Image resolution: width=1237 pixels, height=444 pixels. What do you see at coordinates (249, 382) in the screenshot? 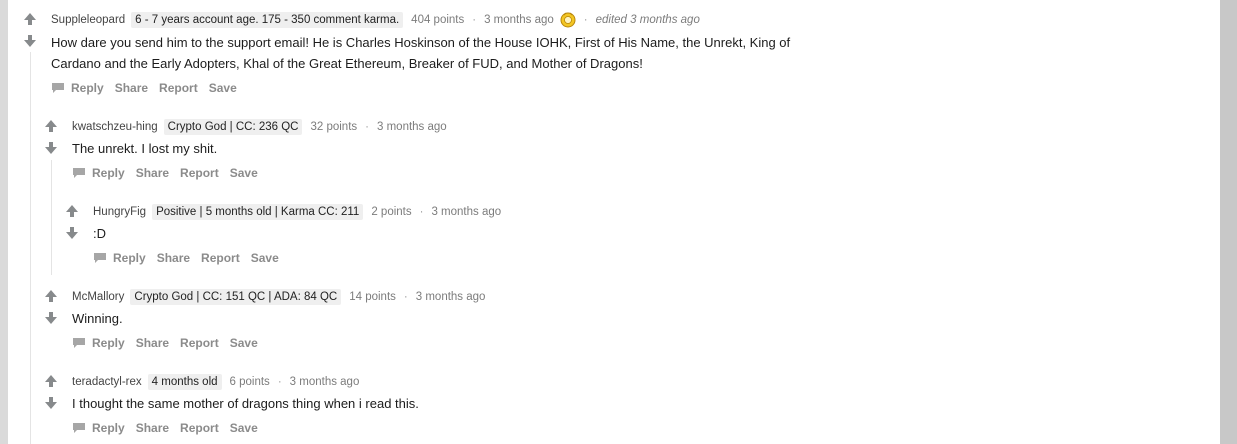
I see `comment-points: 6 points` at bounding box center [249, 382].